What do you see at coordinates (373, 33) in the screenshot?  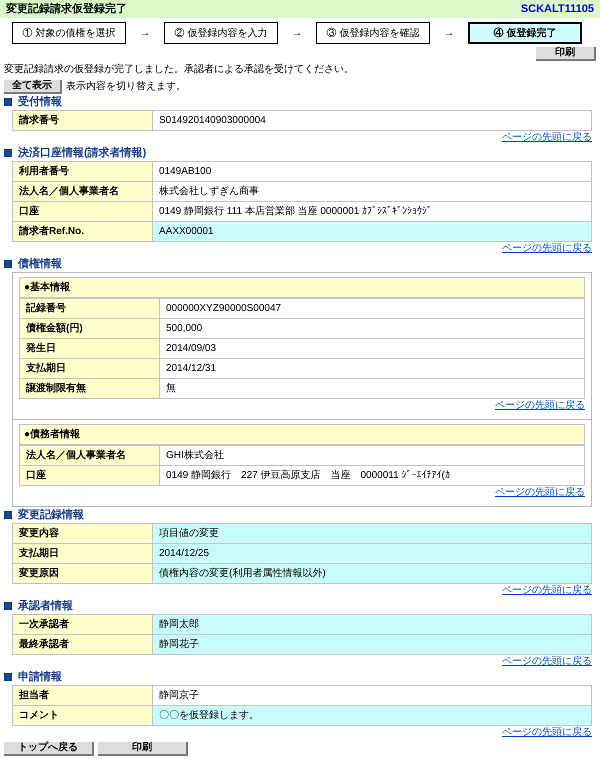 I see `step-box: ③ 仮登録内容を確認` at bounding box center [373, 33].